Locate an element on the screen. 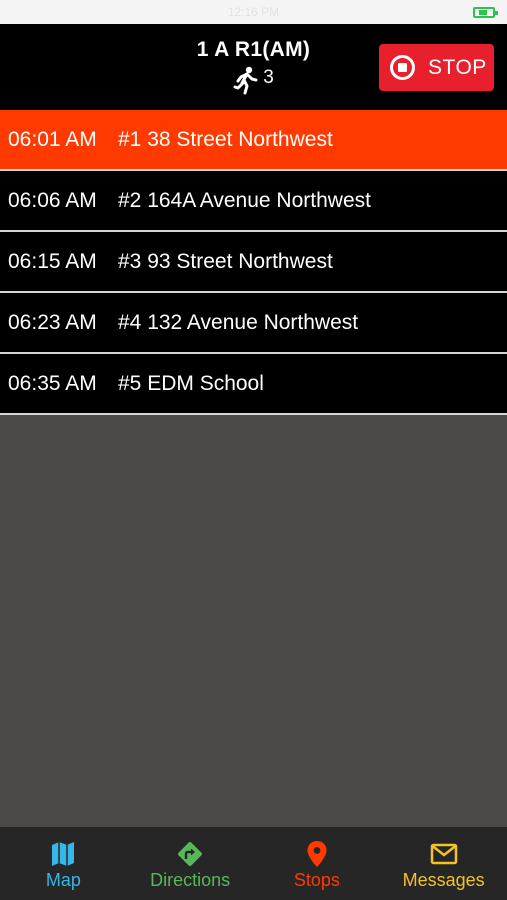  stop-icon is located at coordinates (402, 67).